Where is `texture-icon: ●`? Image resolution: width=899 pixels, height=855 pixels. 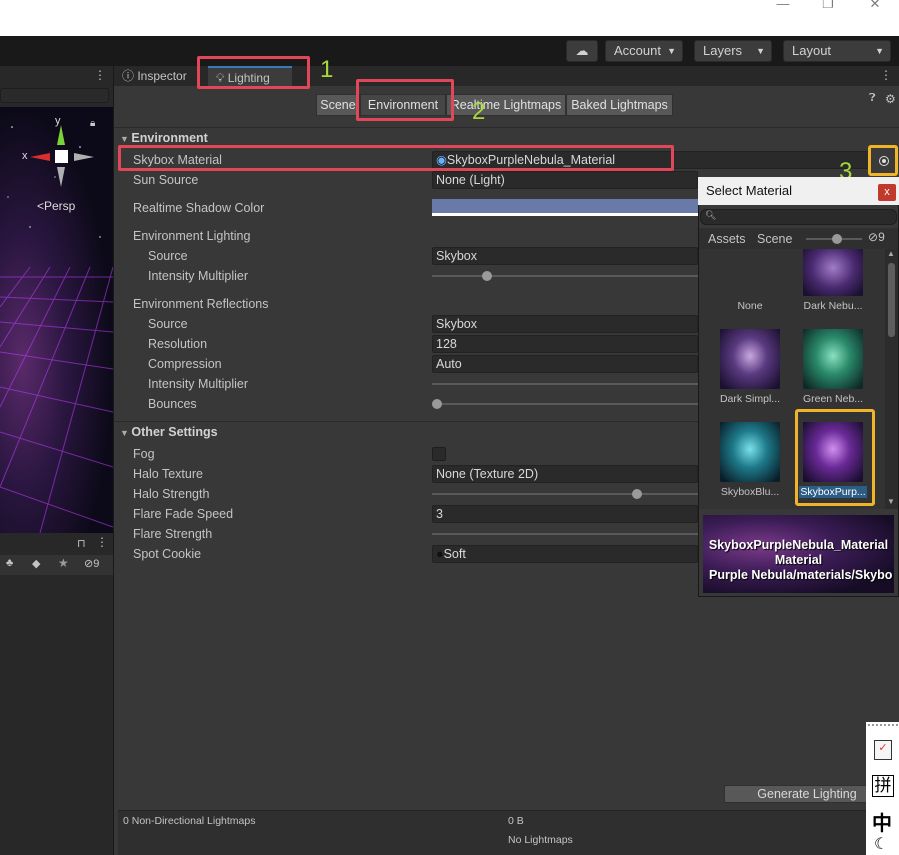
texture-icon: ● is located at coordinates (440, 554).